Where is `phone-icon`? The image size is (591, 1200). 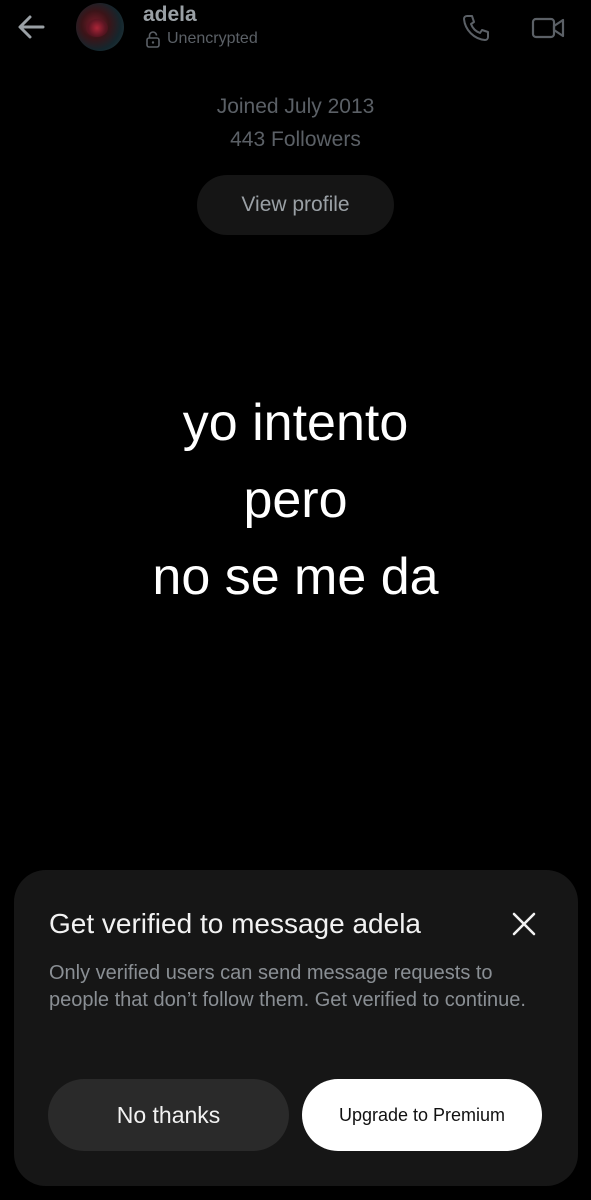
phone-icon is located at coordinates (476, 28).